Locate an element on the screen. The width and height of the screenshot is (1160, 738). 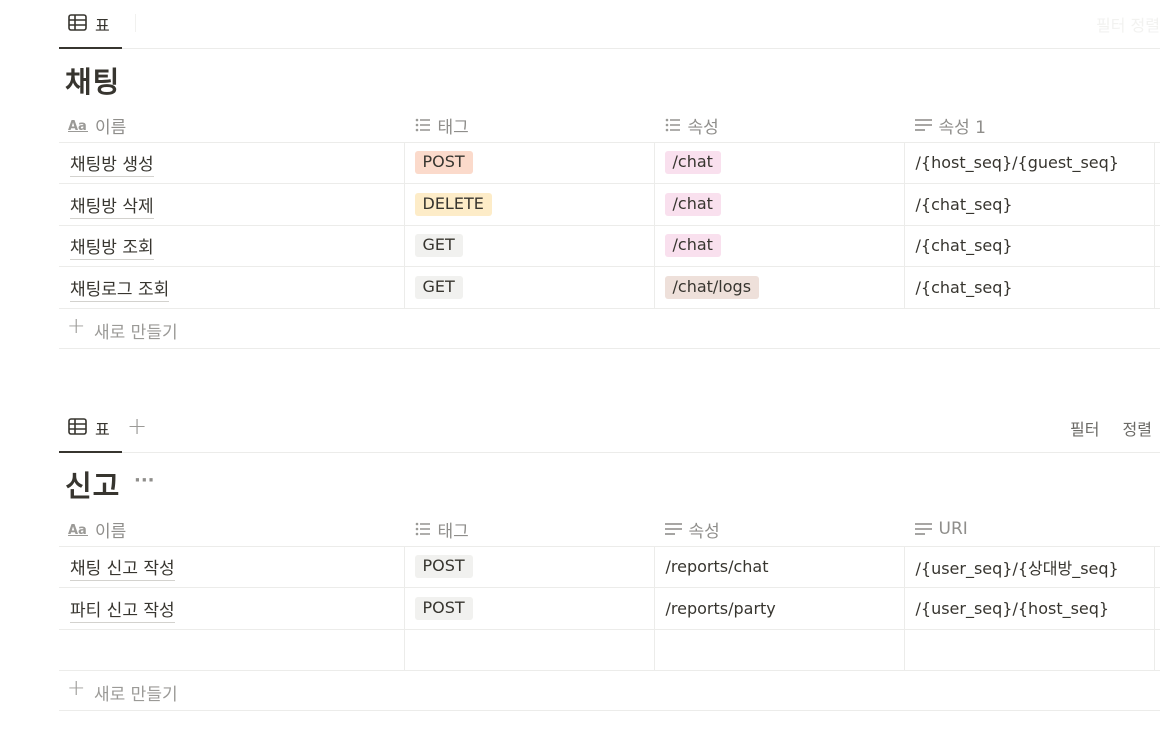
cell-prop: /chat/logs is located at coordinates (778, 287).